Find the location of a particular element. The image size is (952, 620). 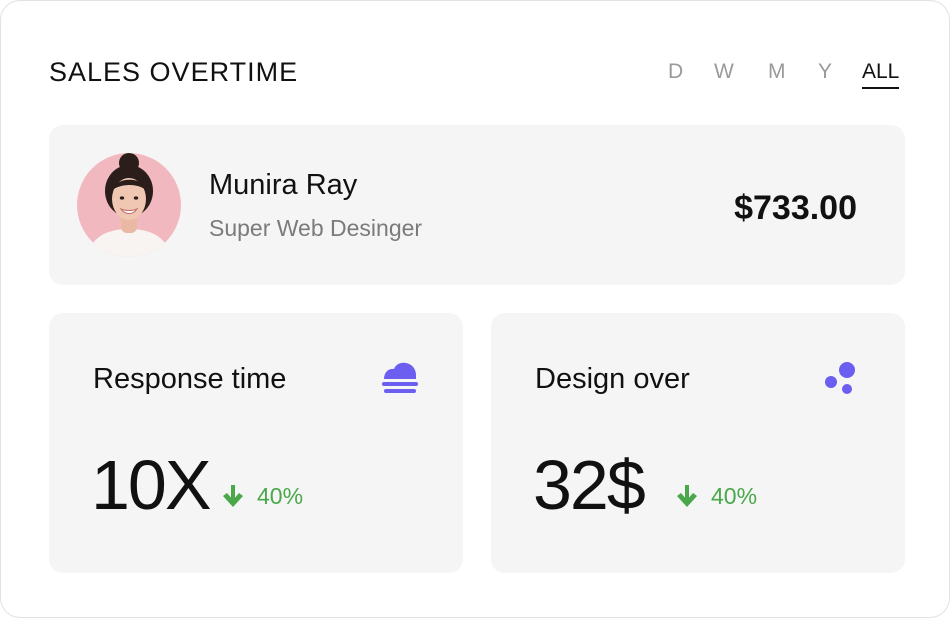

avatar is located at coordinates (129, 205).